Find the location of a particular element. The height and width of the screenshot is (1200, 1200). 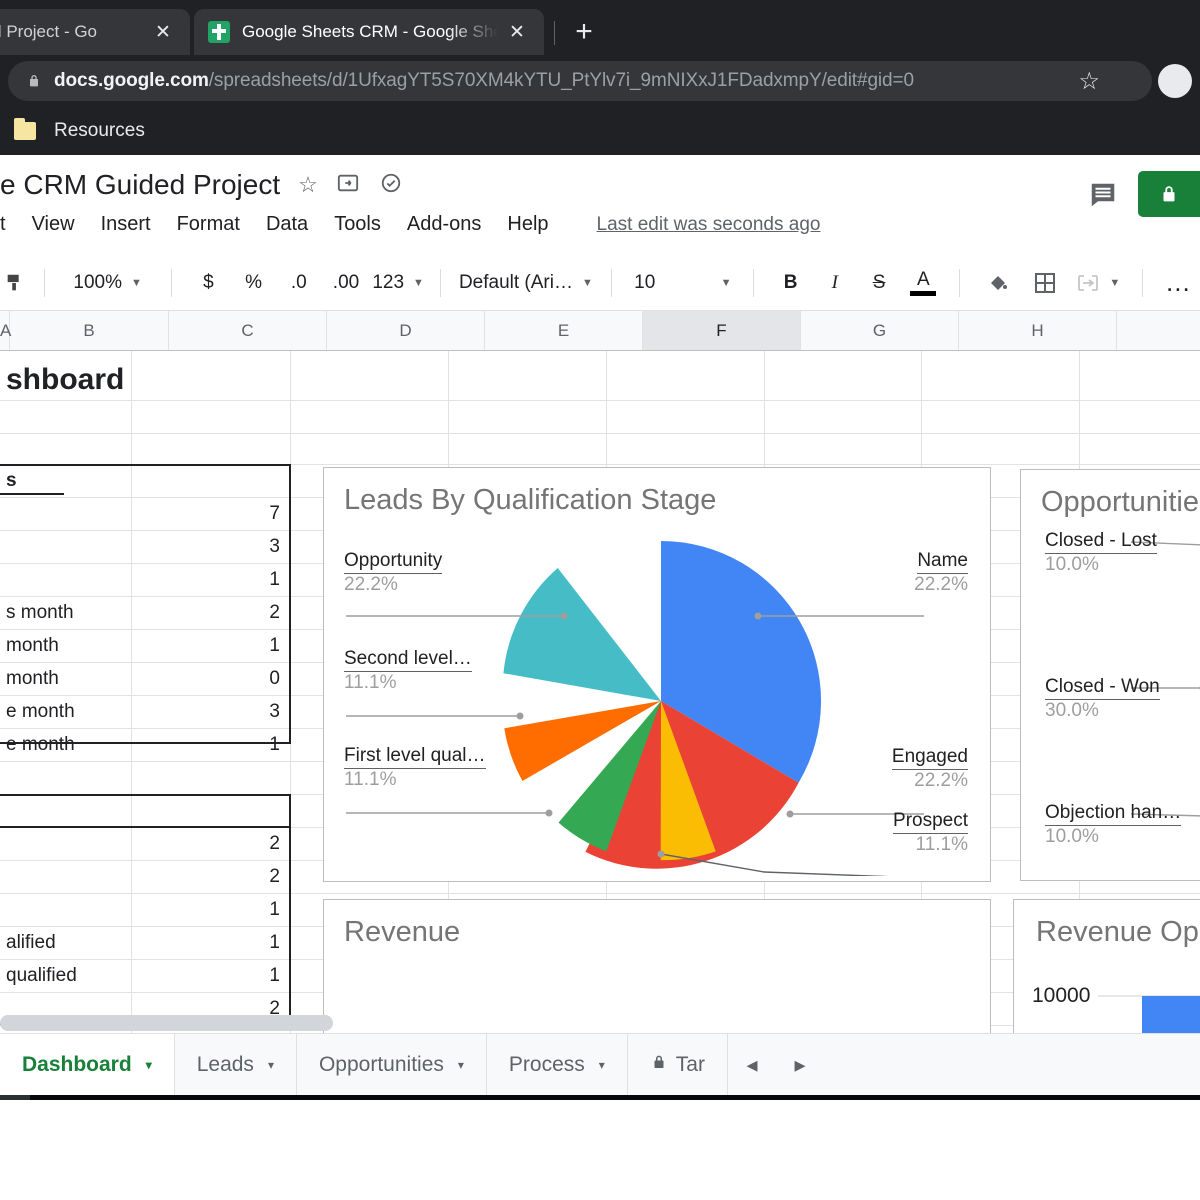

move-to-folder-icon is located at coordinates (348, 185).